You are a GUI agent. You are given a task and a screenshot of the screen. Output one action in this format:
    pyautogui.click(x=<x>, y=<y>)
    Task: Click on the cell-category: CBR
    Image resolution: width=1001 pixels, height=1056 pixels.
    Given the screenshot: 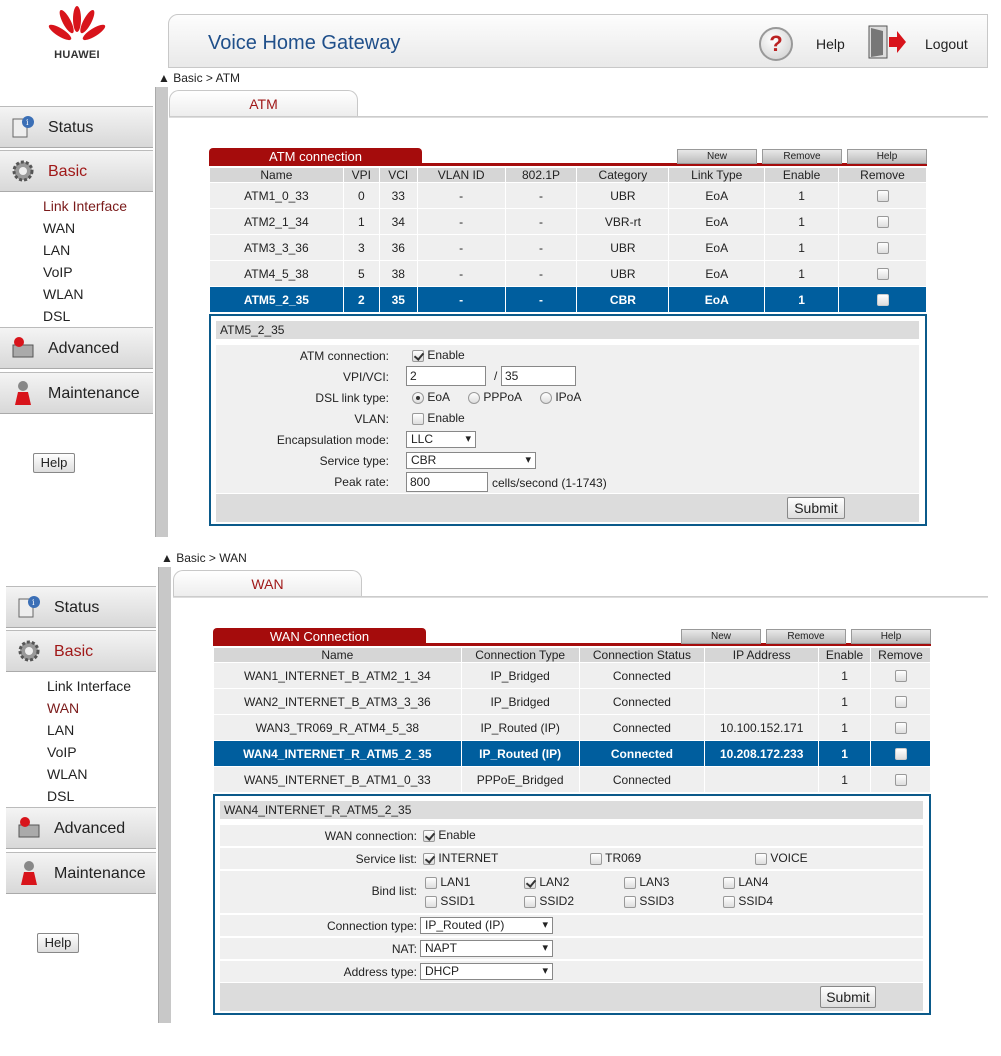 What is the action you would take?
    pyautogui.click(x=623, y=299)
    